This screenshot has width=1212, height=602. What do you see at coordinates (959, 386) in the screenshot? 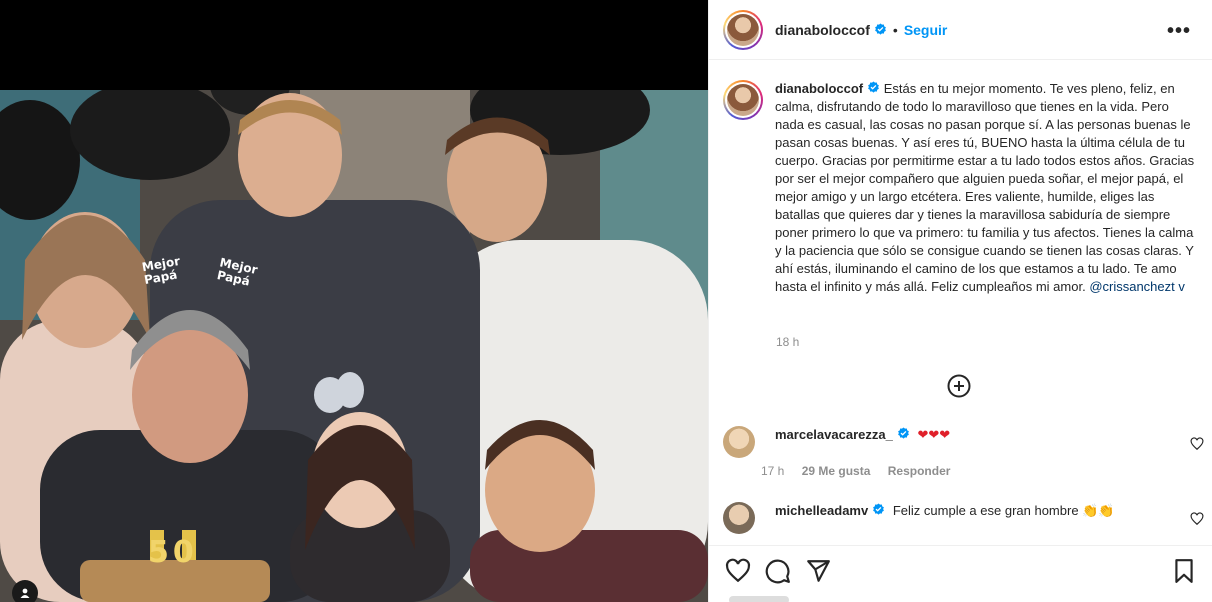
I see `plus-circle-icon` at bounding box center [959, 386].